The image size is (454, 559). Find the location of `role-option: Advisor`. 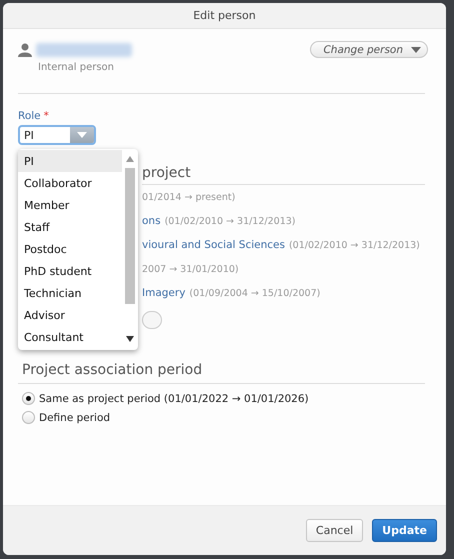

role-option: Advisor is located at coordinates (70, 315).